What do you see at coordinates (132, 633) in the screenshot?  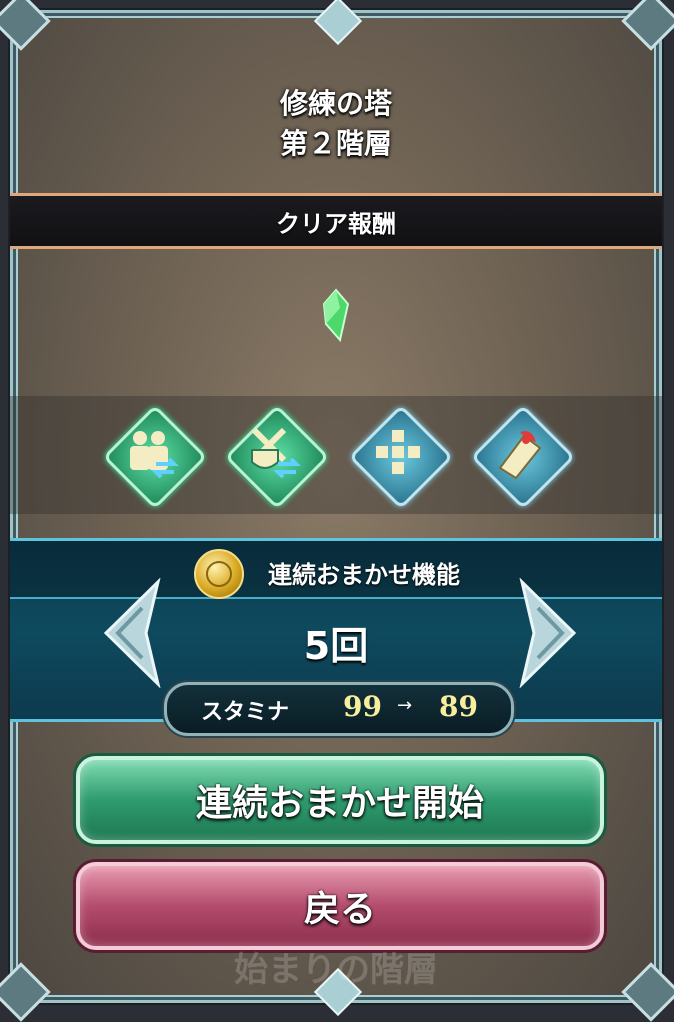 I see `decrease-arrow-button` at bounding box center [132, 633].